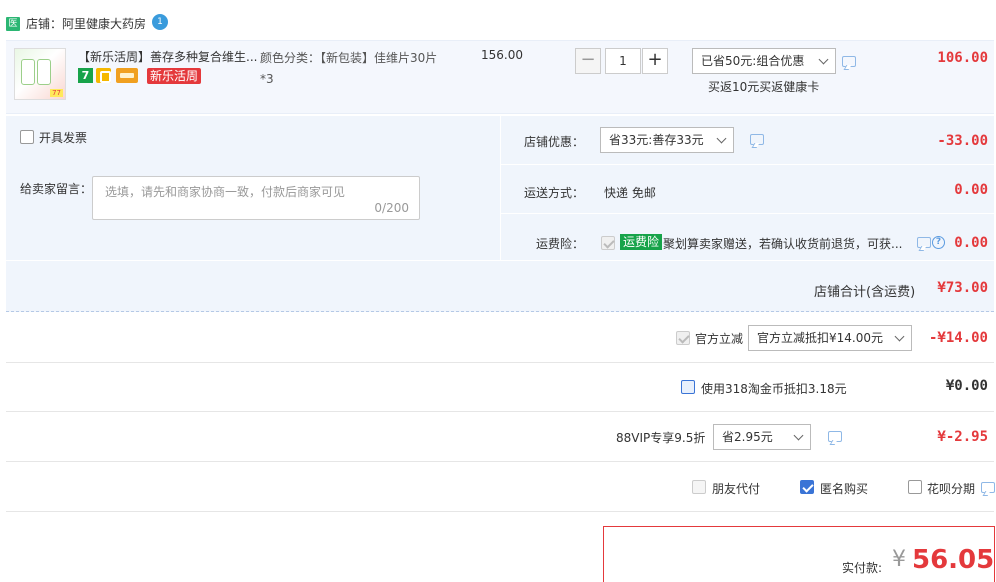 The width and height of the screenshot is (996, 582). Describe the element at coordinates (962, 58) in the screenshot. I see `item-subtotal: 106.00` at that location.